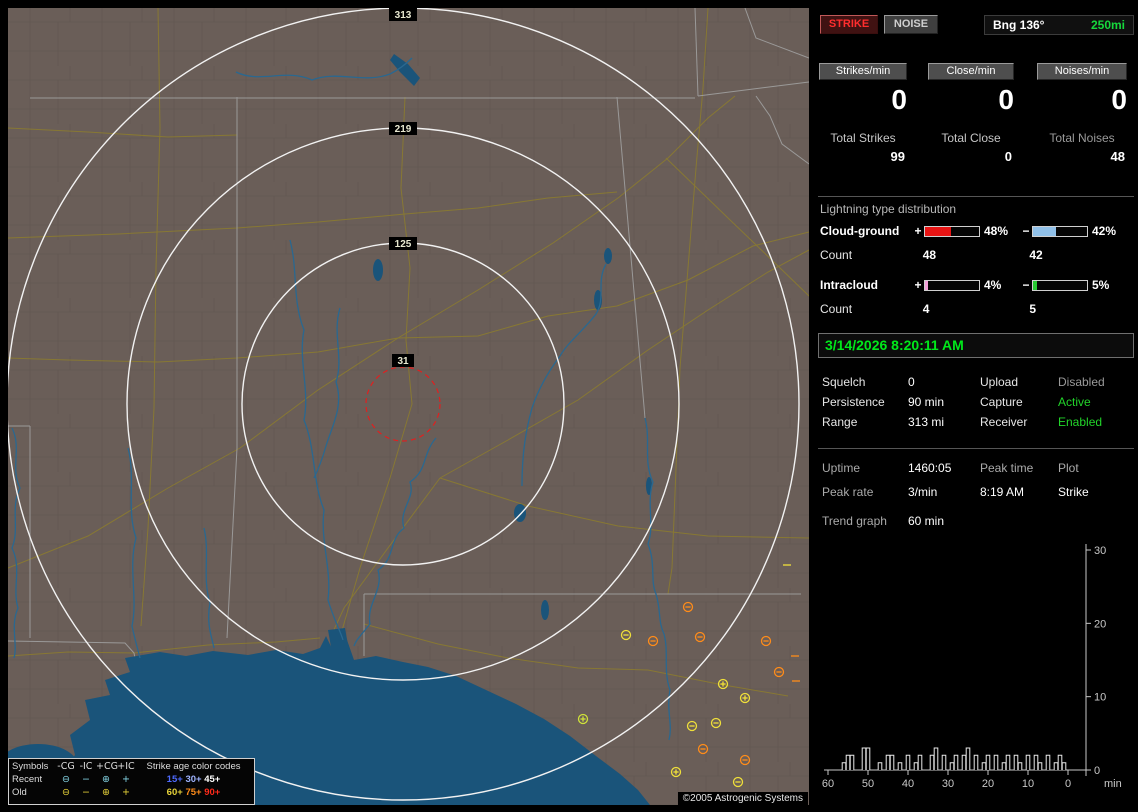 The width and height of the screenshot is (1138, 812). Describe the element at coordinates (908, 784) in the screenshot. I see `x-tick-label: 40` at that location.